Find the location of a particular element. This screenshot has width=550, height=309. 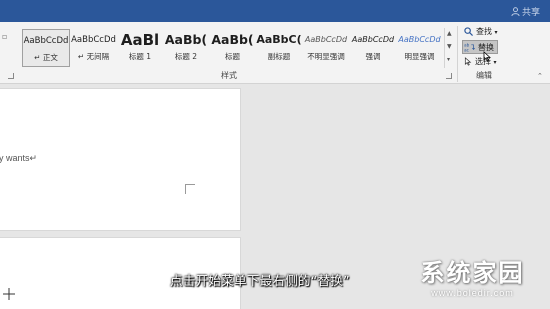

style-name: 标题 1 is located at coordinates (140, 56).